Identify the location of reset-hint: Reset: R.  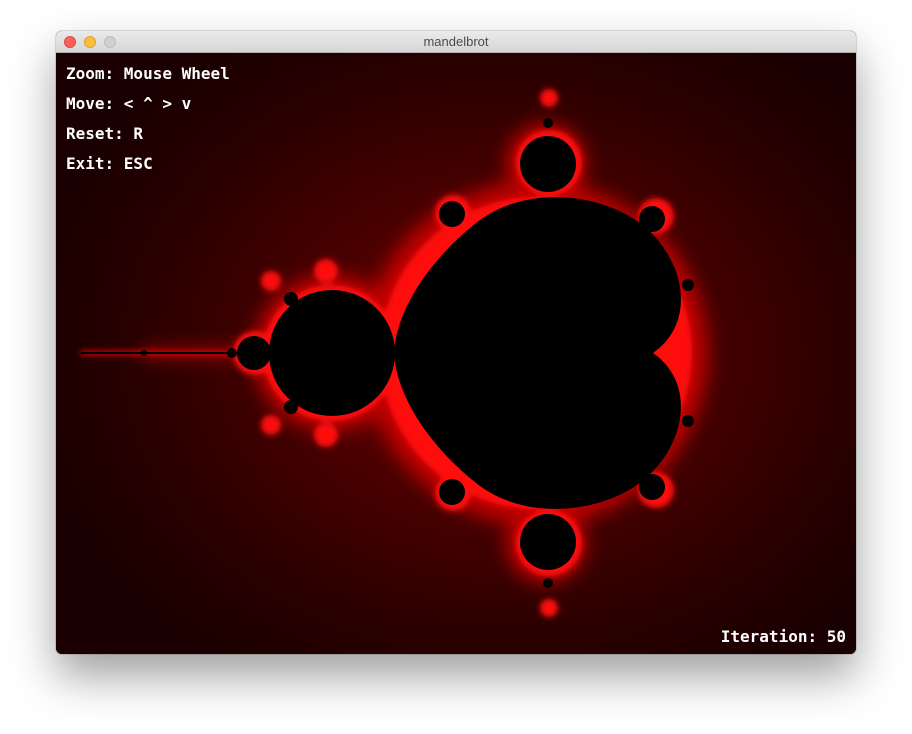
(105, 133).